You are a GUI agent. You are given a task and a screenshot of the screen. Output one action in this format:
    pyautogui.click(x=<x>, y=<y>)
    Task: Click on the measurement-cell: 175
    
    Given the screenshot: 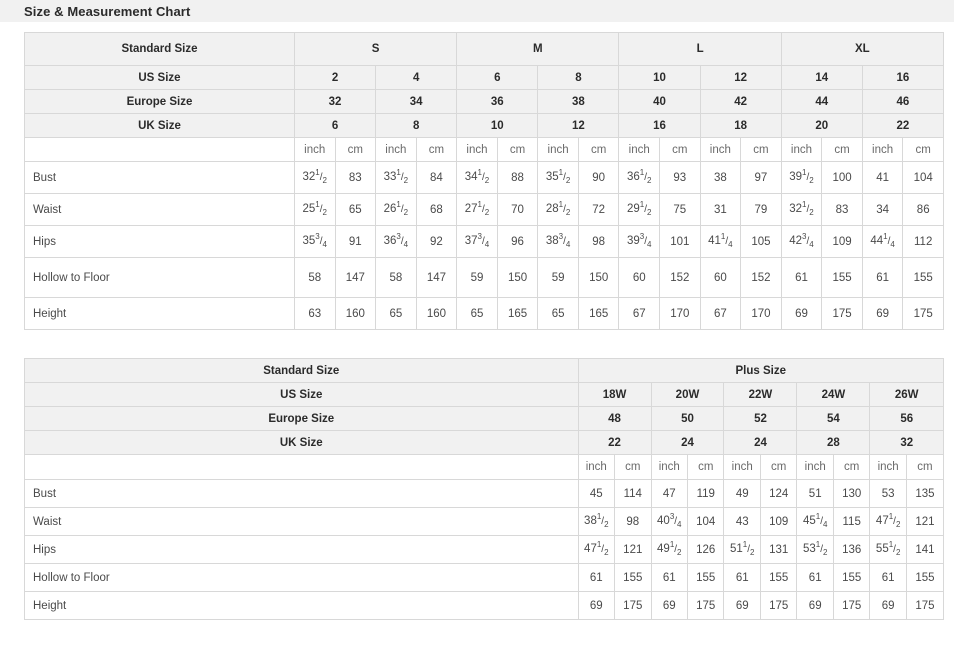 What is the action you would take?
    pyautogui.click(x=851, y=605)
    